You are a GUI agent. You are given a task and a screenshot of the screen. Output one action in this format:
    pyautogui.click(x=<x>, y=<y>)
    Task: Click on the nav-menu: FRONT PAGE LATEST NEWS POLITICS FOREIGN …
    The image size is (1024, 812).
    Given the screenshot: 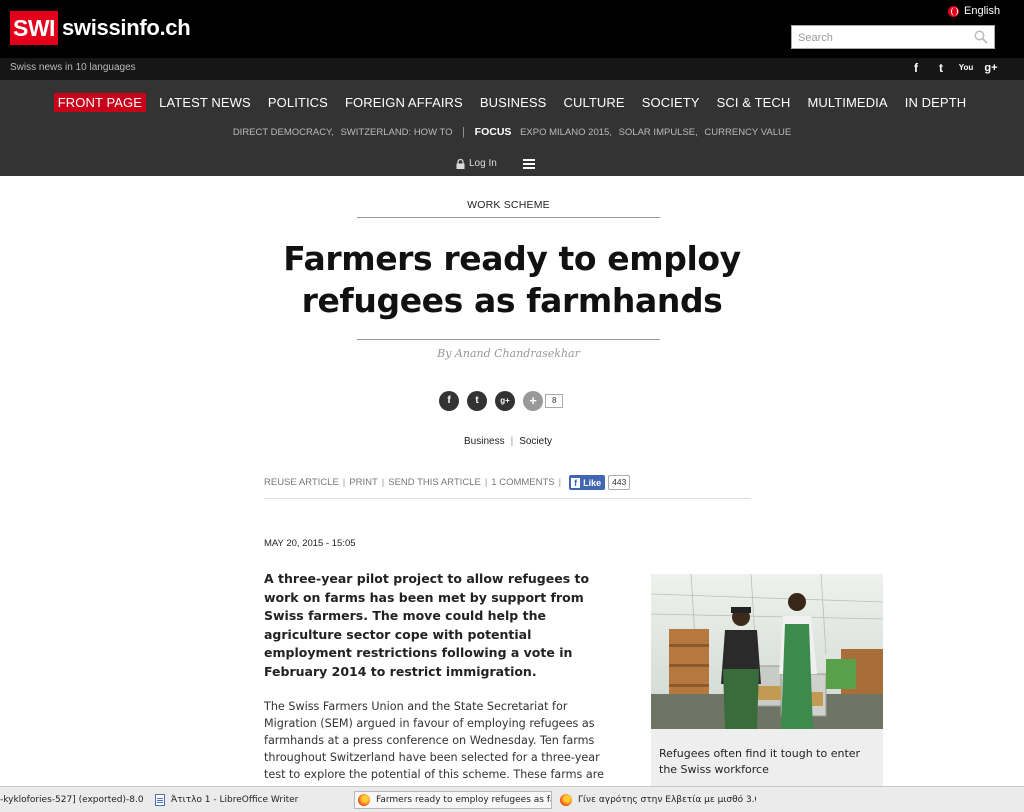 What is the action you would take?
    pyautogui.click(x=512, y=102)
    